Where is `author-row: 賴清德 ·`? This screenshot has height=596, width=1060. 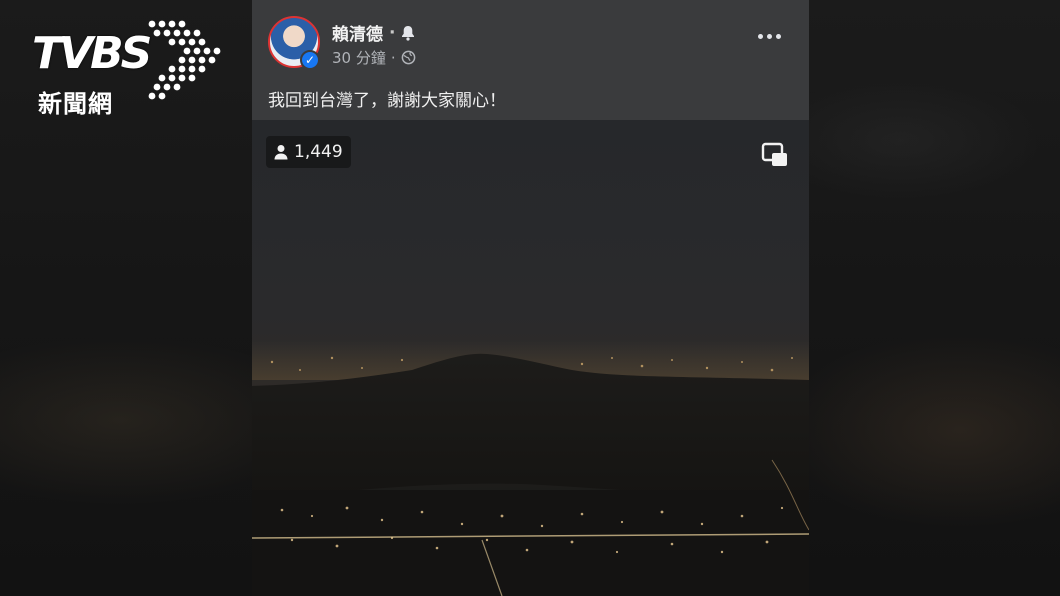
author-row: 賴清德 · is located at coordinates (373, 32).